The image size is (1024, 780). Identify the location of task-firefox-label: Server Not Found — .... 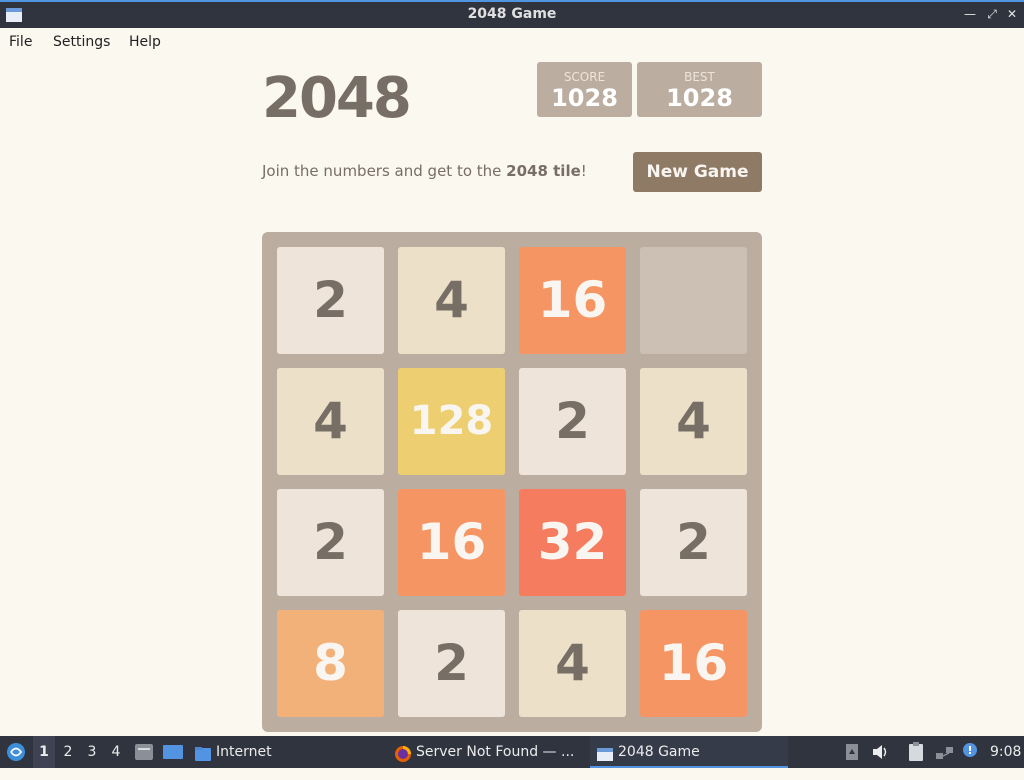
(495, 752).